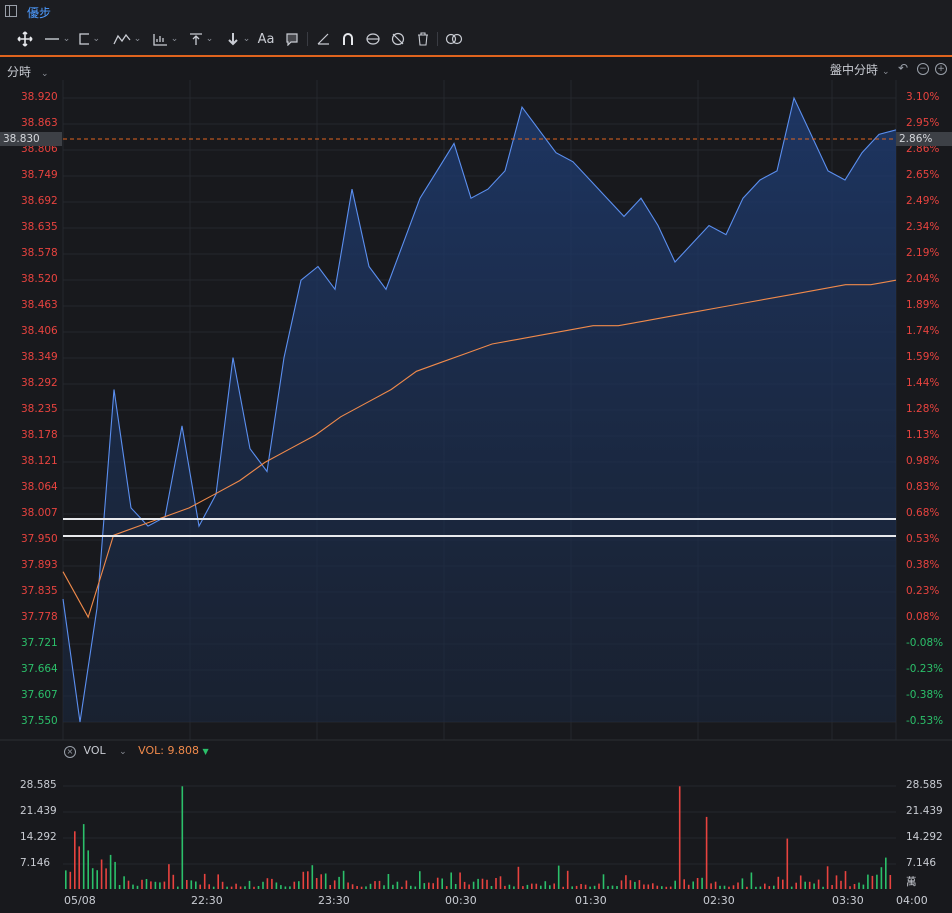 Image resolution: width=952 pixels, height=913 pixels. Describe the element at coordinates (924, 139) in the screenshot. I see `current-percent-tag: 2.86%` at that location.